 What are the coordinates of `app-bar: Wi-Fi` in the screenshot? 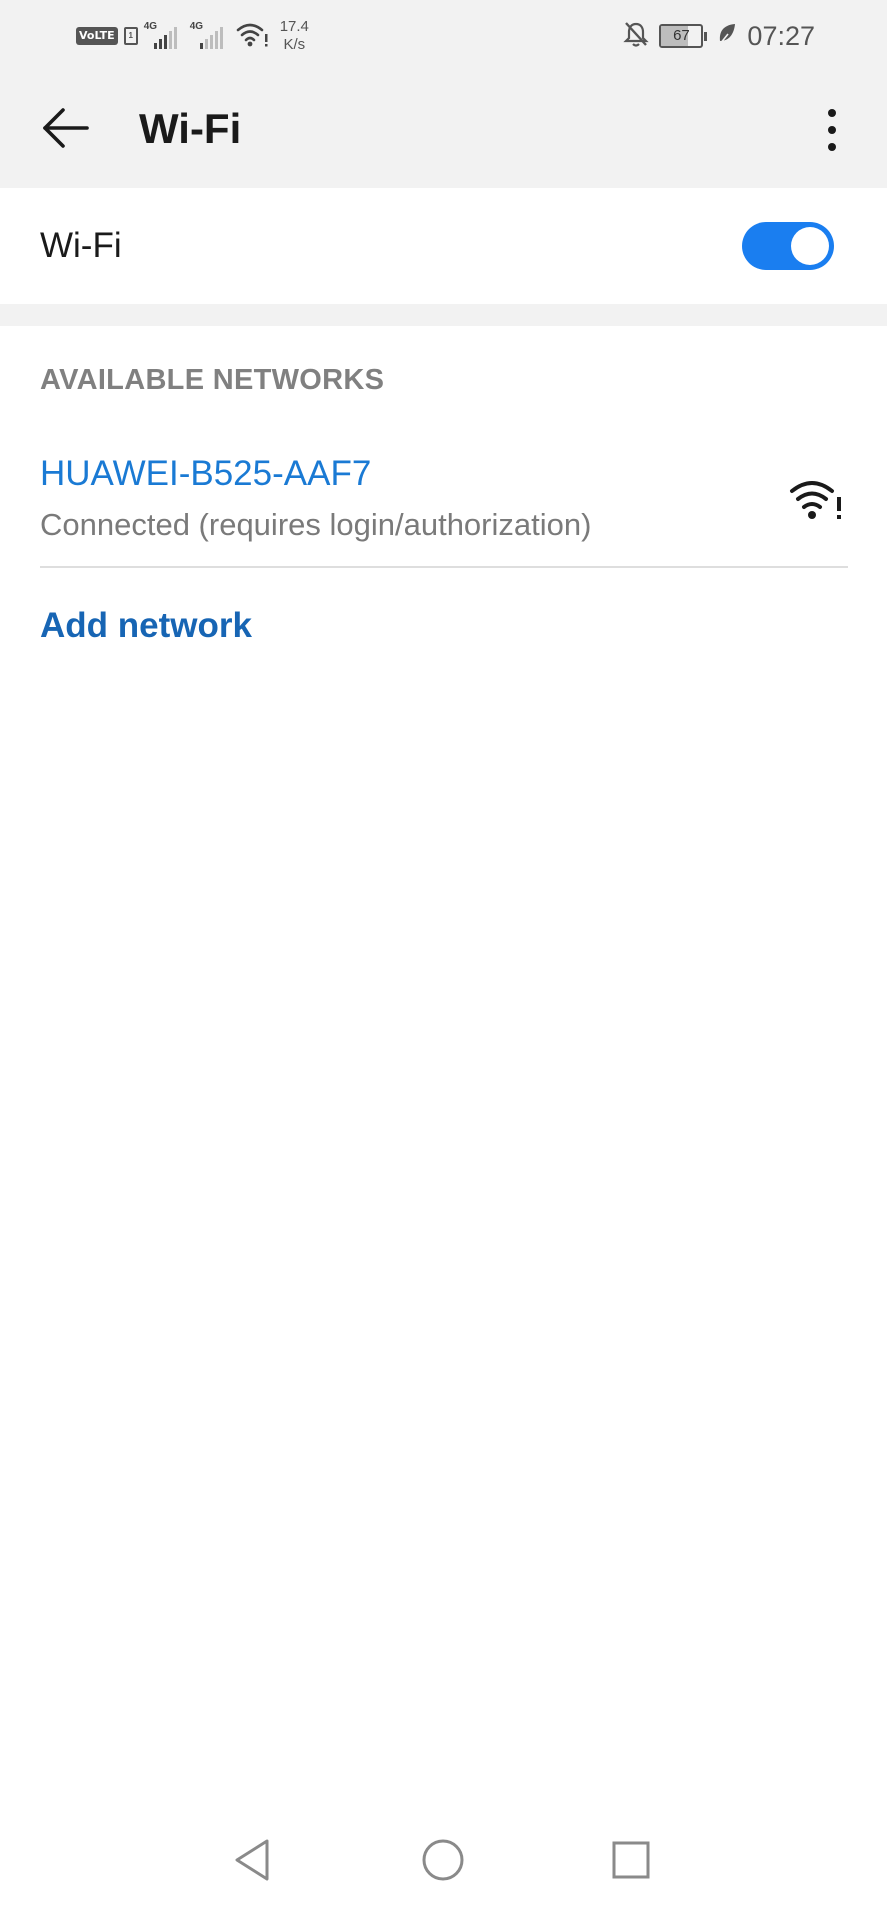 It's located at (443, 129).